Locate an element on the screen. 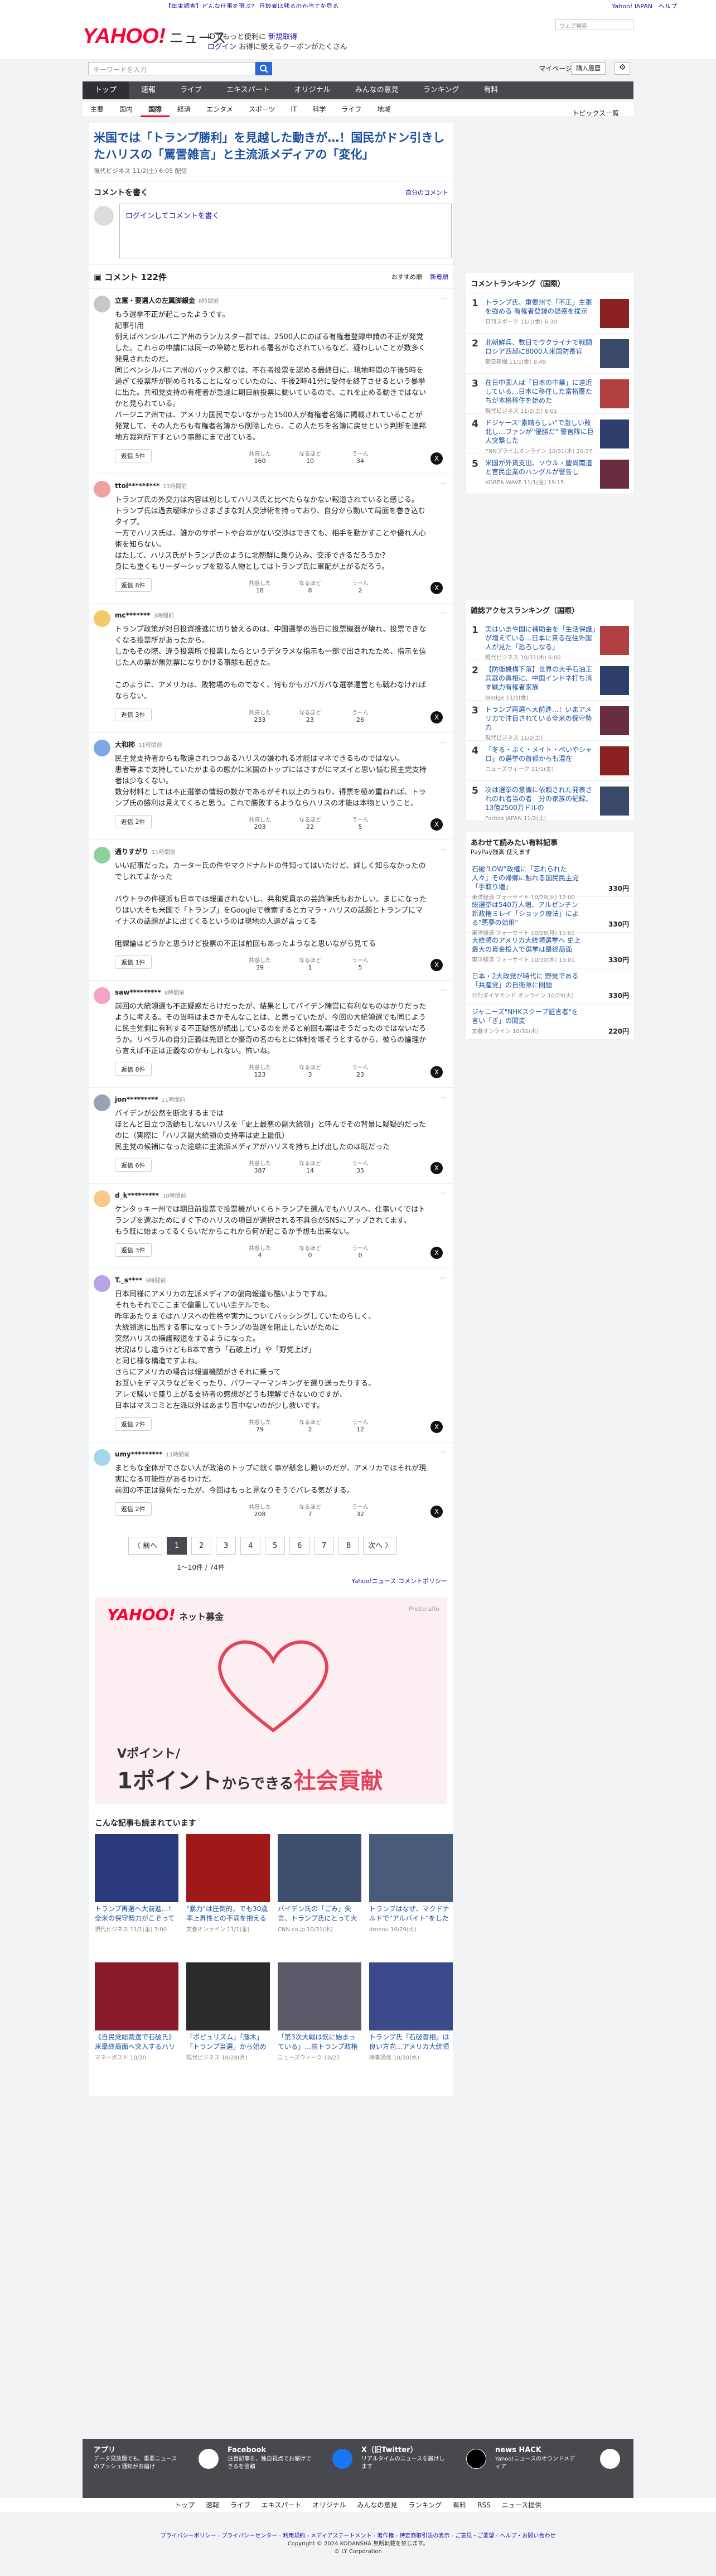 Image resolution: width=716 pixels, height=2576 pixels. access-ranking-title: 「冬る・ぶく・メイト・ぺいやシャロ」の選挙の首都からも混在 is located at coordinates (541, 754).